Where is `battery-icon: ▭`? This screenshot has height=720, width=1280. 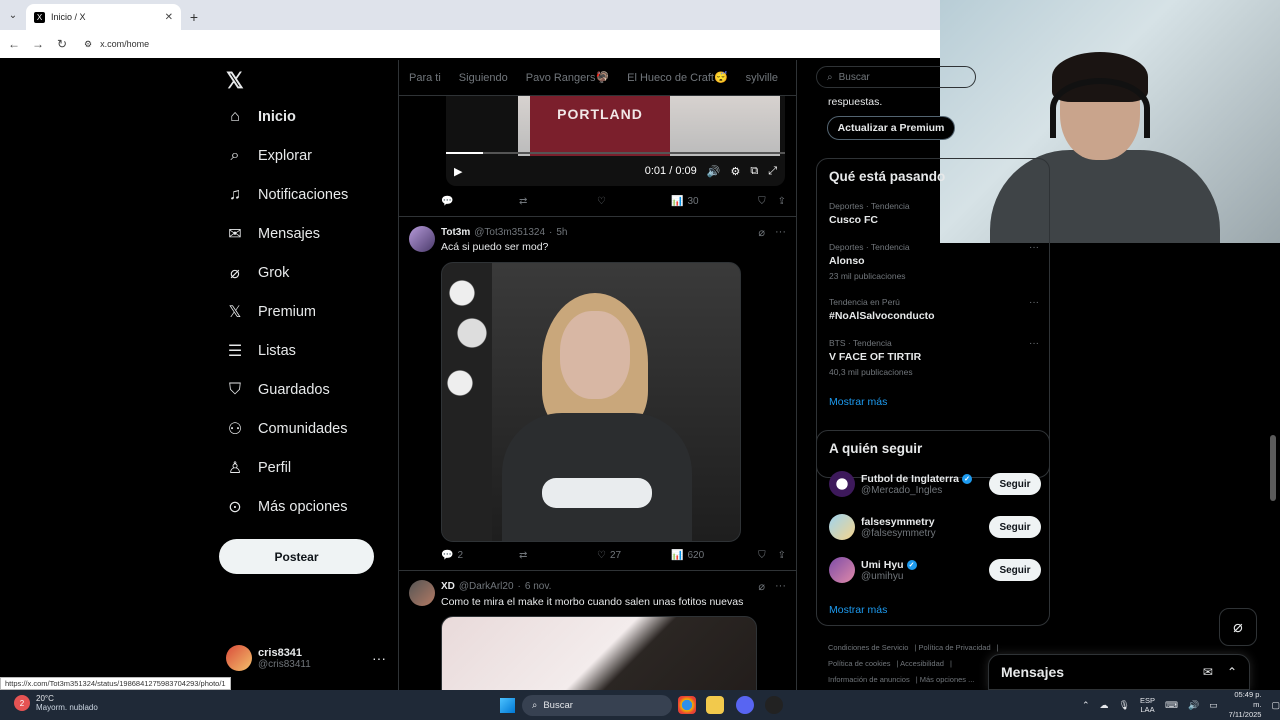
battery-icon: ▭ is located at coordinates (1213, 705).